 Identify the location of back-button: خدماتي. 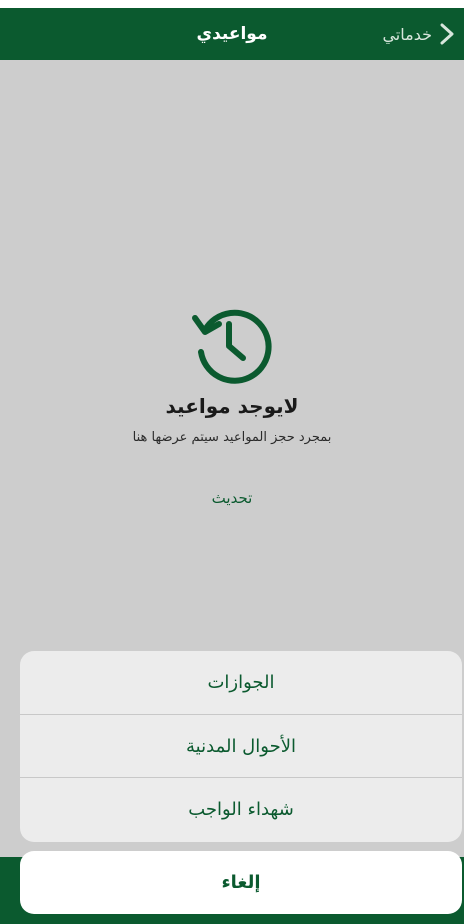
(418, 34).